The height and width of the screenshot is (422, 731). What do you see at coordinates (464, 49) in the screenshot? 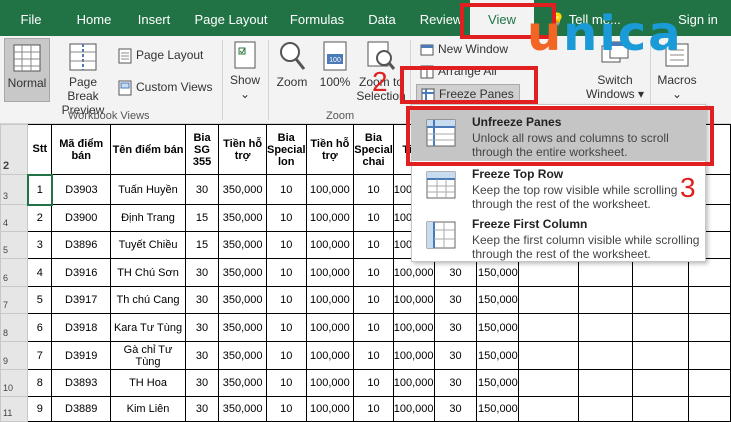
I see `new-window-button: New Window` at bounding box center [464, 49].